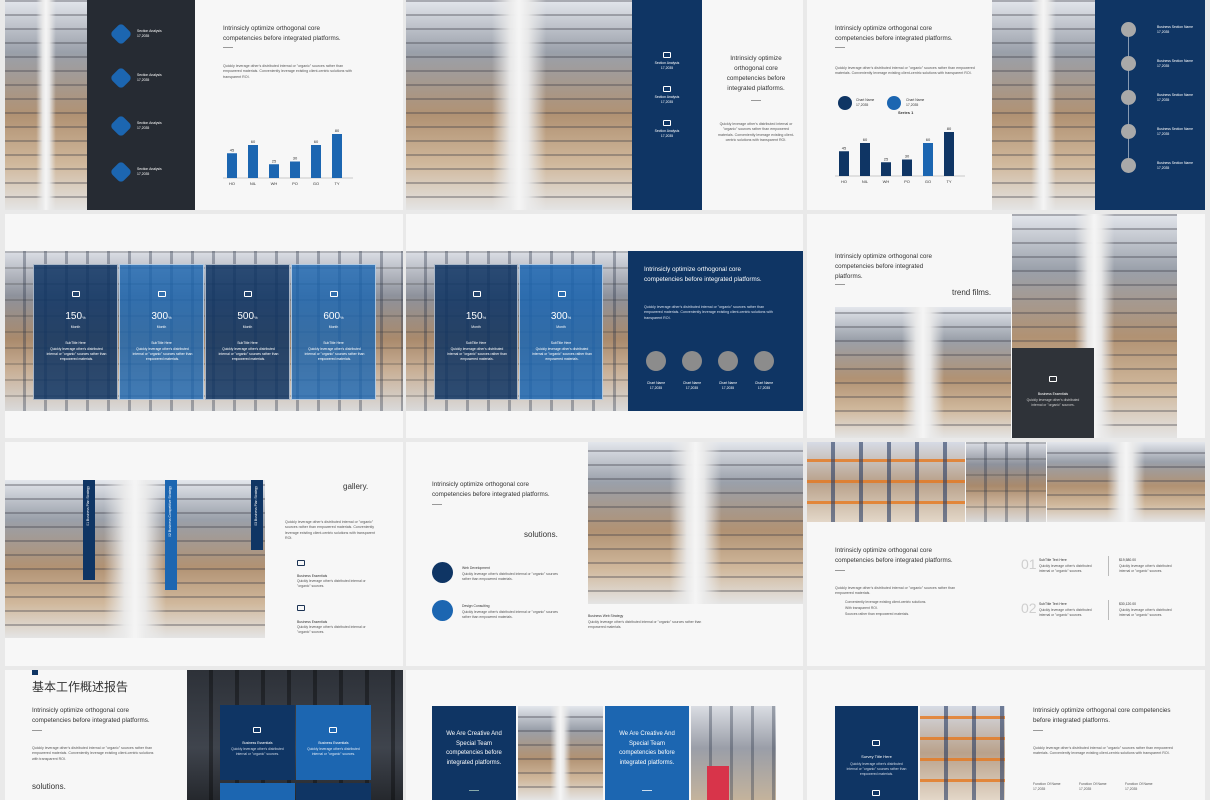 The height and width of the screenshot is (800, 1210). Describe the element at coordinates (336, 183) in the screenshot. I see `tick-label: TY` at that location.